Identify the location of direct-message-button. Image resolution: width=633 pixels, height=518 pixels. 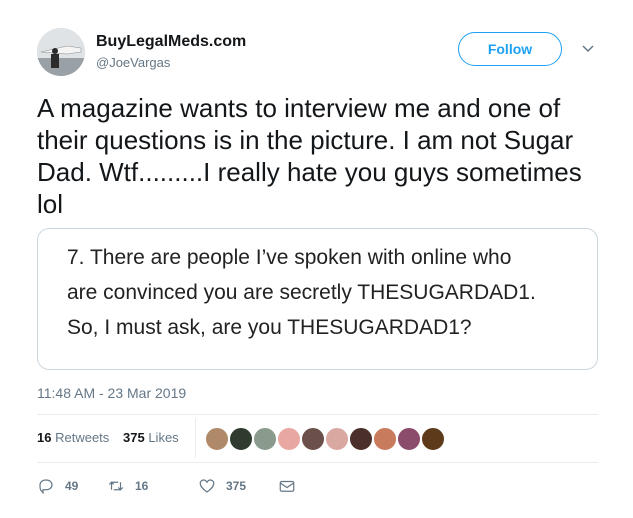
(287, 486).